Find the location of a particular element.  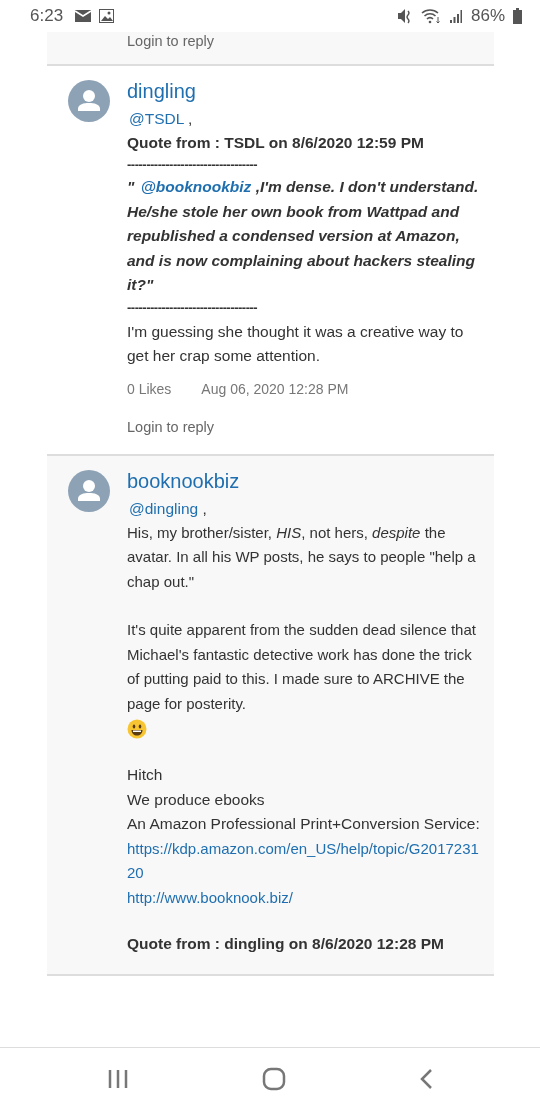

wifi-icon is located at coordinates (430, 16).